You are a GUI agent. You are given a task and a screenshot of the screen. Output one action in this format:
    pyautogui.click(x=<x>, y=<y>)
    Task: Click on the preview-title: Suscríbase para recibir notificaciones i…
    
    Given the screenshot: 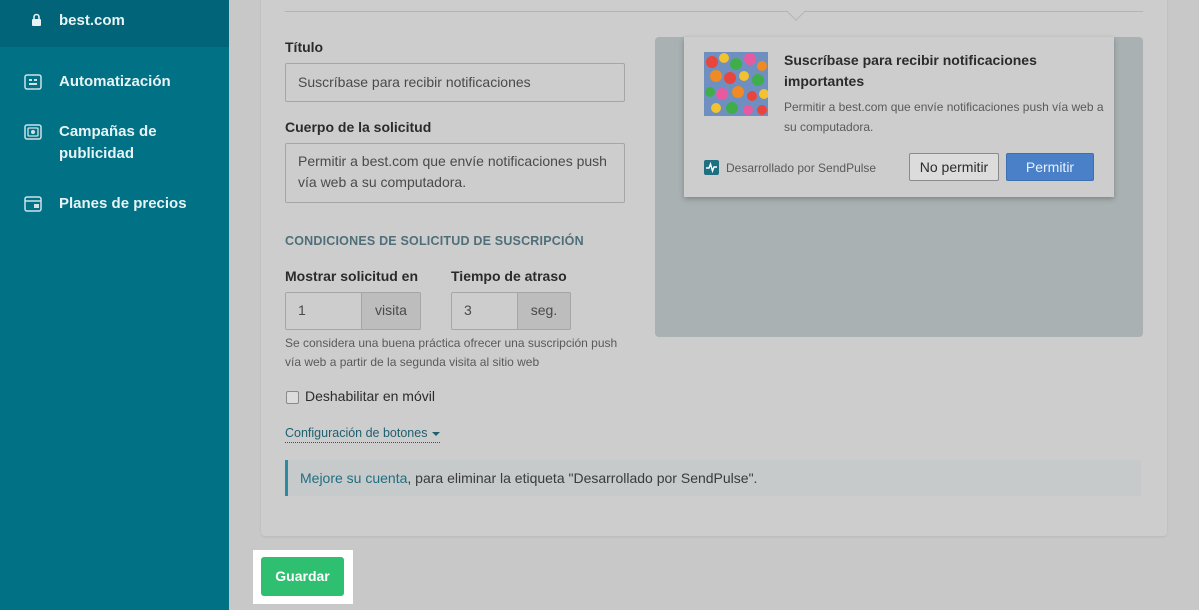 What is the action you would take?
    pyautogui.click(x=910, y=70)
    